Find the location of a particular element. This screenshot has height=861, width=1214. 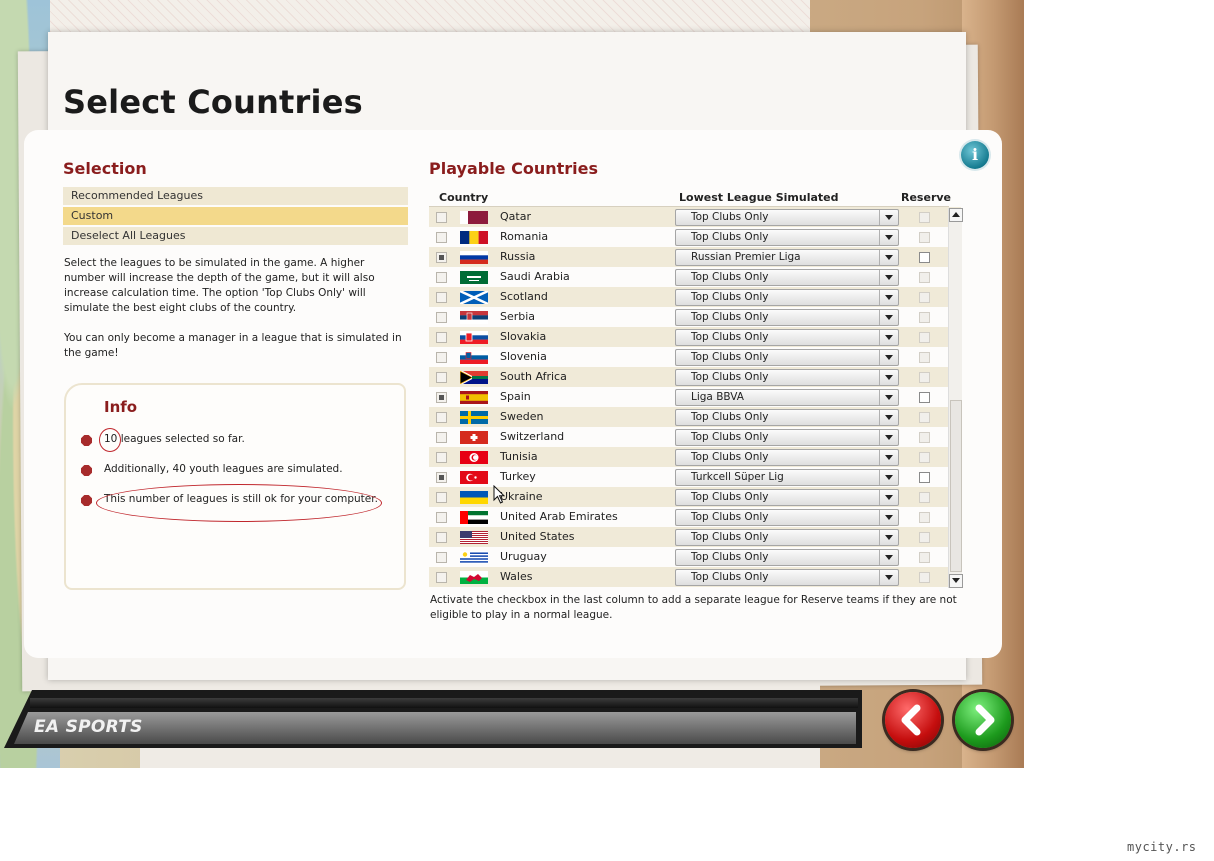

country-name: Uruguay is located at coordinates (523, 556).